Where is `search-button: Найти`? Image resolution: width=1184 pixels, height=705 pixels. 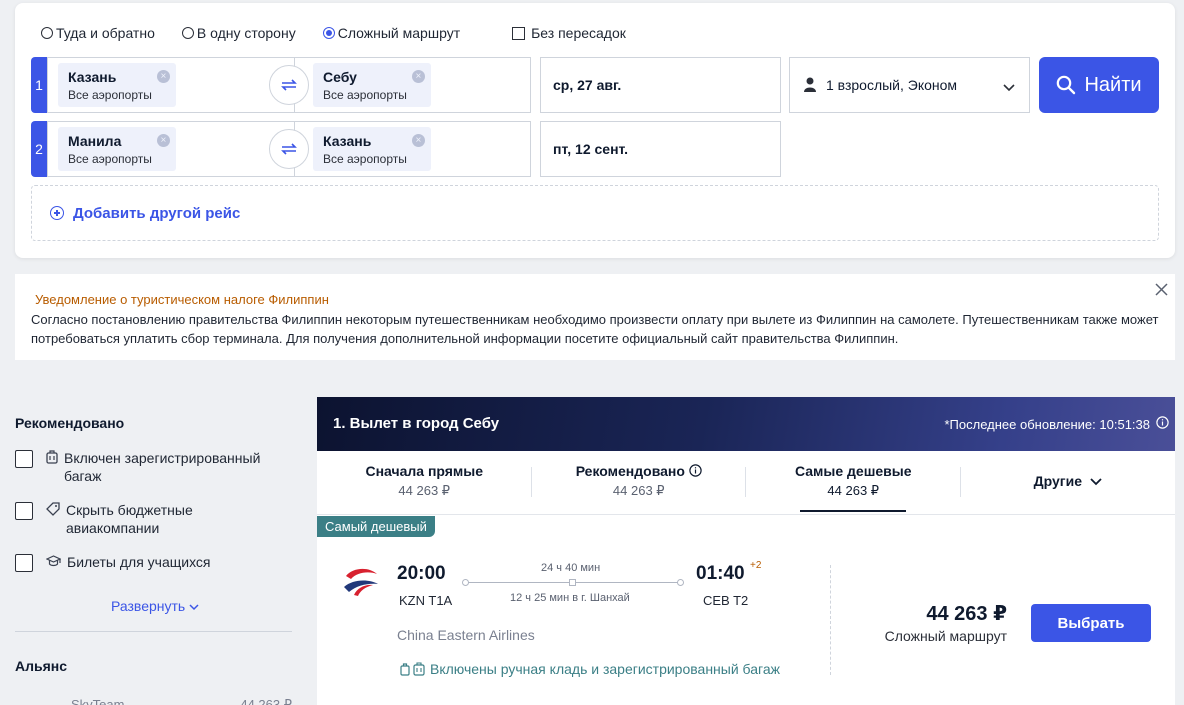 search-button: Найти is located at coordinates (1099, 85).